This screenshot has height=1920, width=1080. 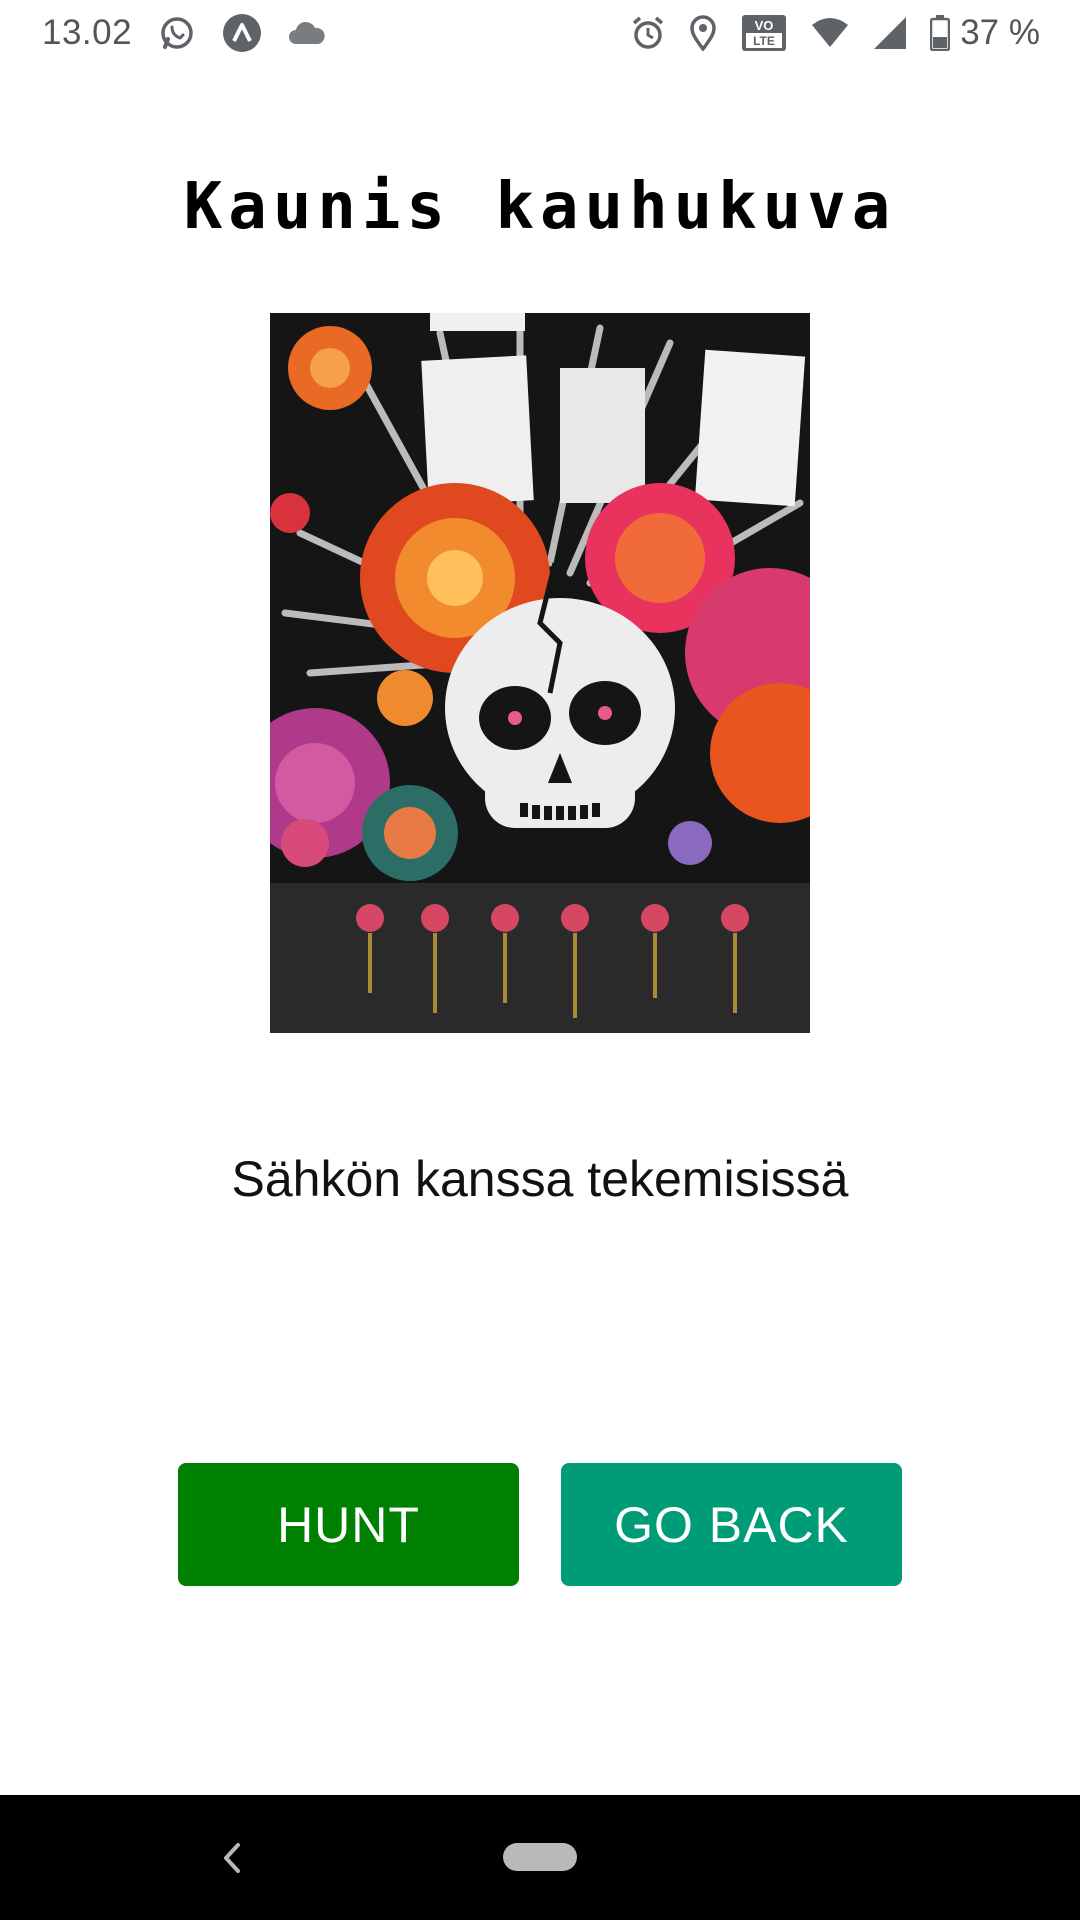 What do you see at coordinates (232, 1858) in the screenshot?
I see `back-icon` at bounding box center [232, 1858].